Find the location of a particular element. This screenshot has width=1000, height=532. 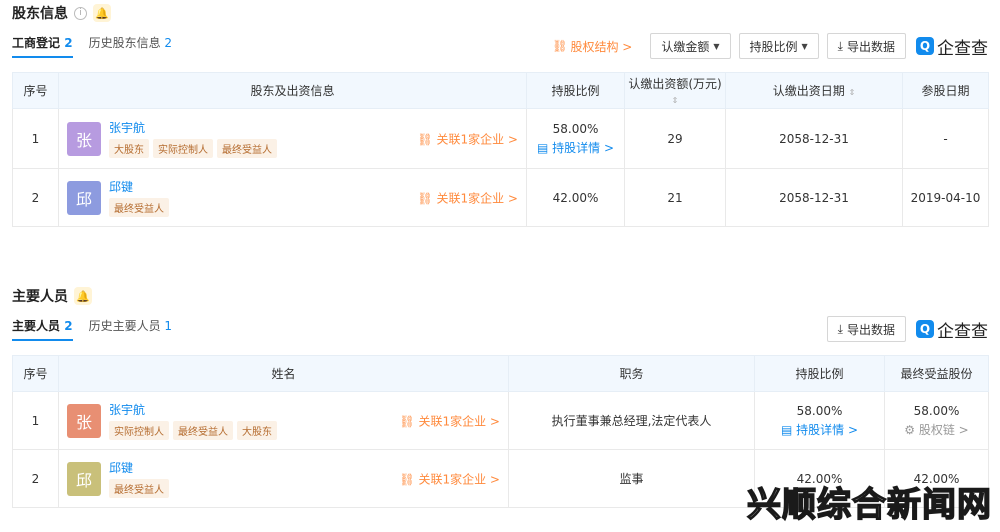

equity-structure-link: ⛓ 股权结构 > is located at coordinates (592, 46).